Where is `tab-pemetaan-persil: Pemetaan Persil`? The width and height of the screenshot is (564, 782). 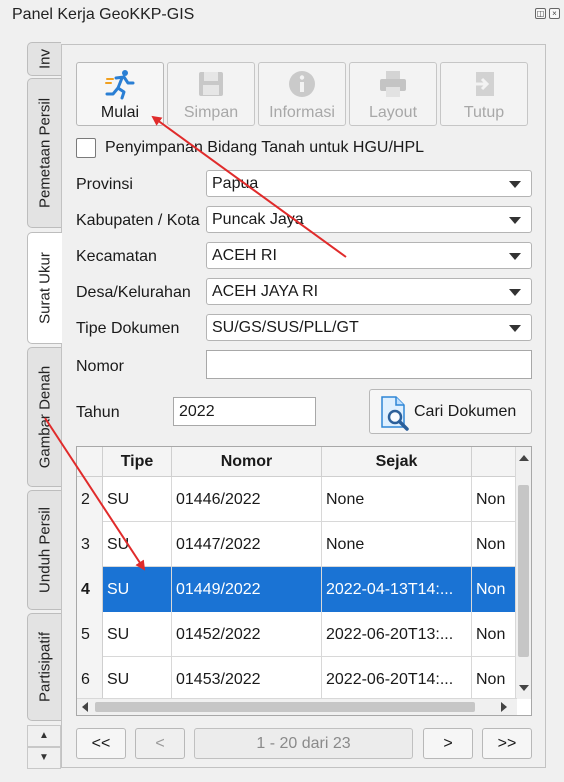 tab-pemetaan-persil: Pemetaan Persil is located at coordinates (44, 153).